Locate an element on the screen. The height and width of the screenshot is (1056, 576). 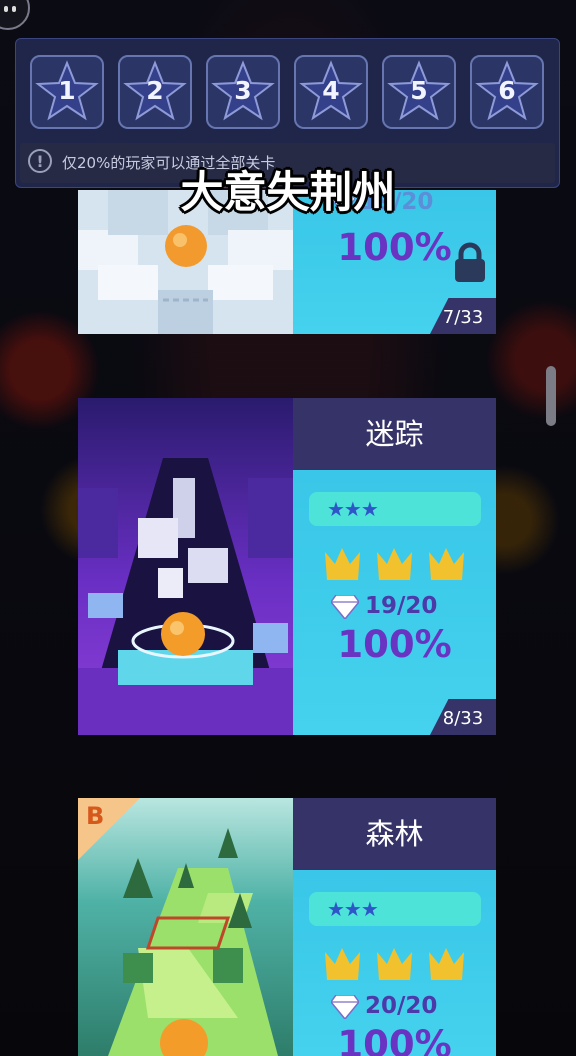
level-info-panel: 森林 ★★★ 20/20 100% is located at coordinates (394, 927).